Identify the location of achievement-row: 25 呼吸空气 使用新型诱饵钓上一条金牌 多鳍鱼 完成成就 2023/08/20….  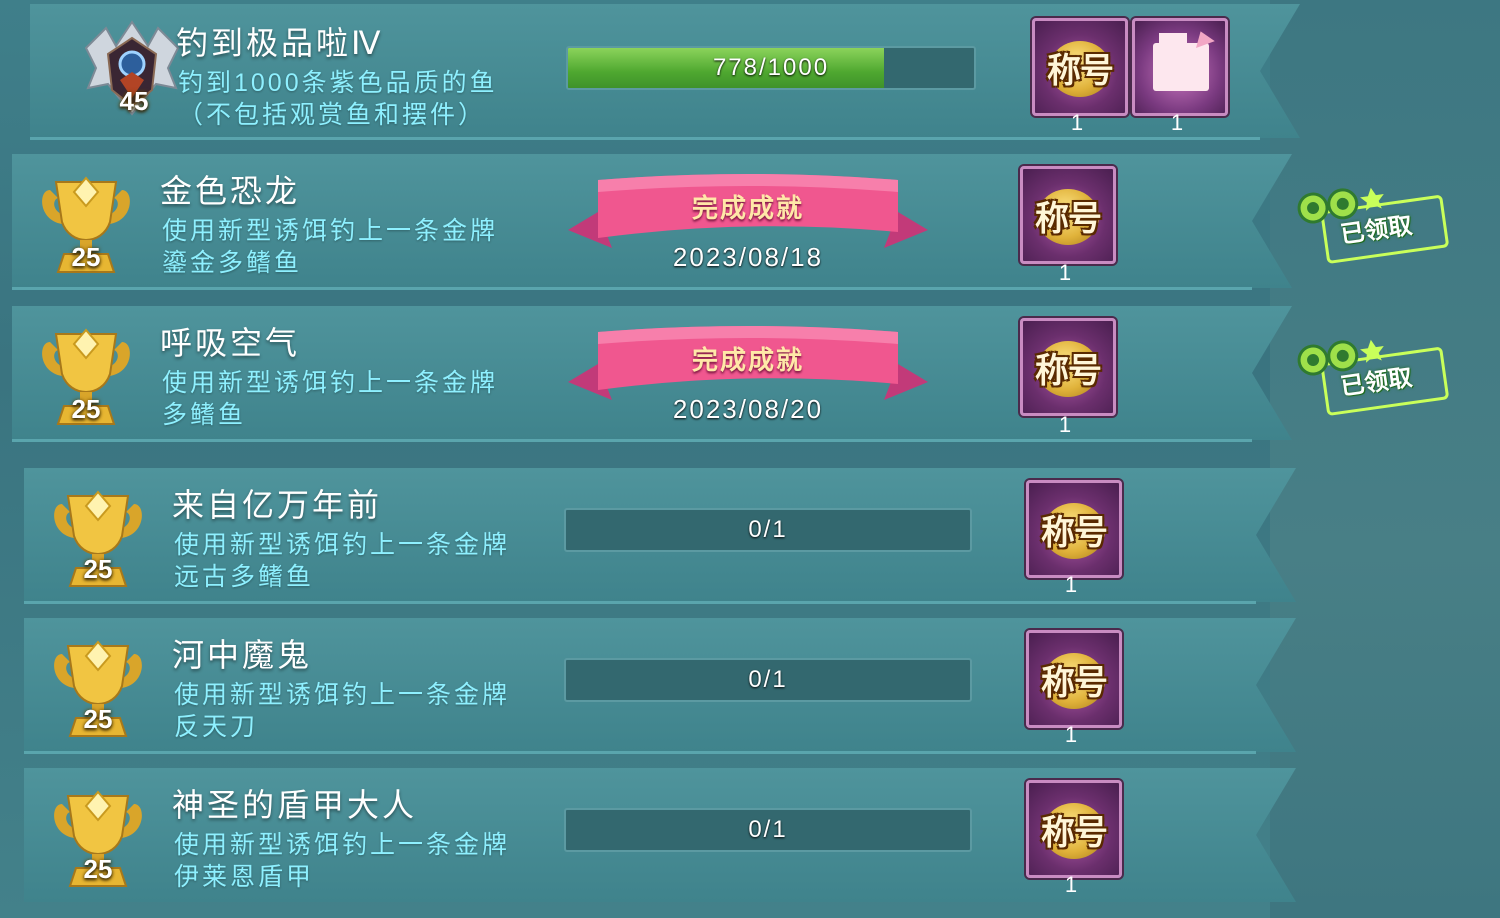
(652, 374).